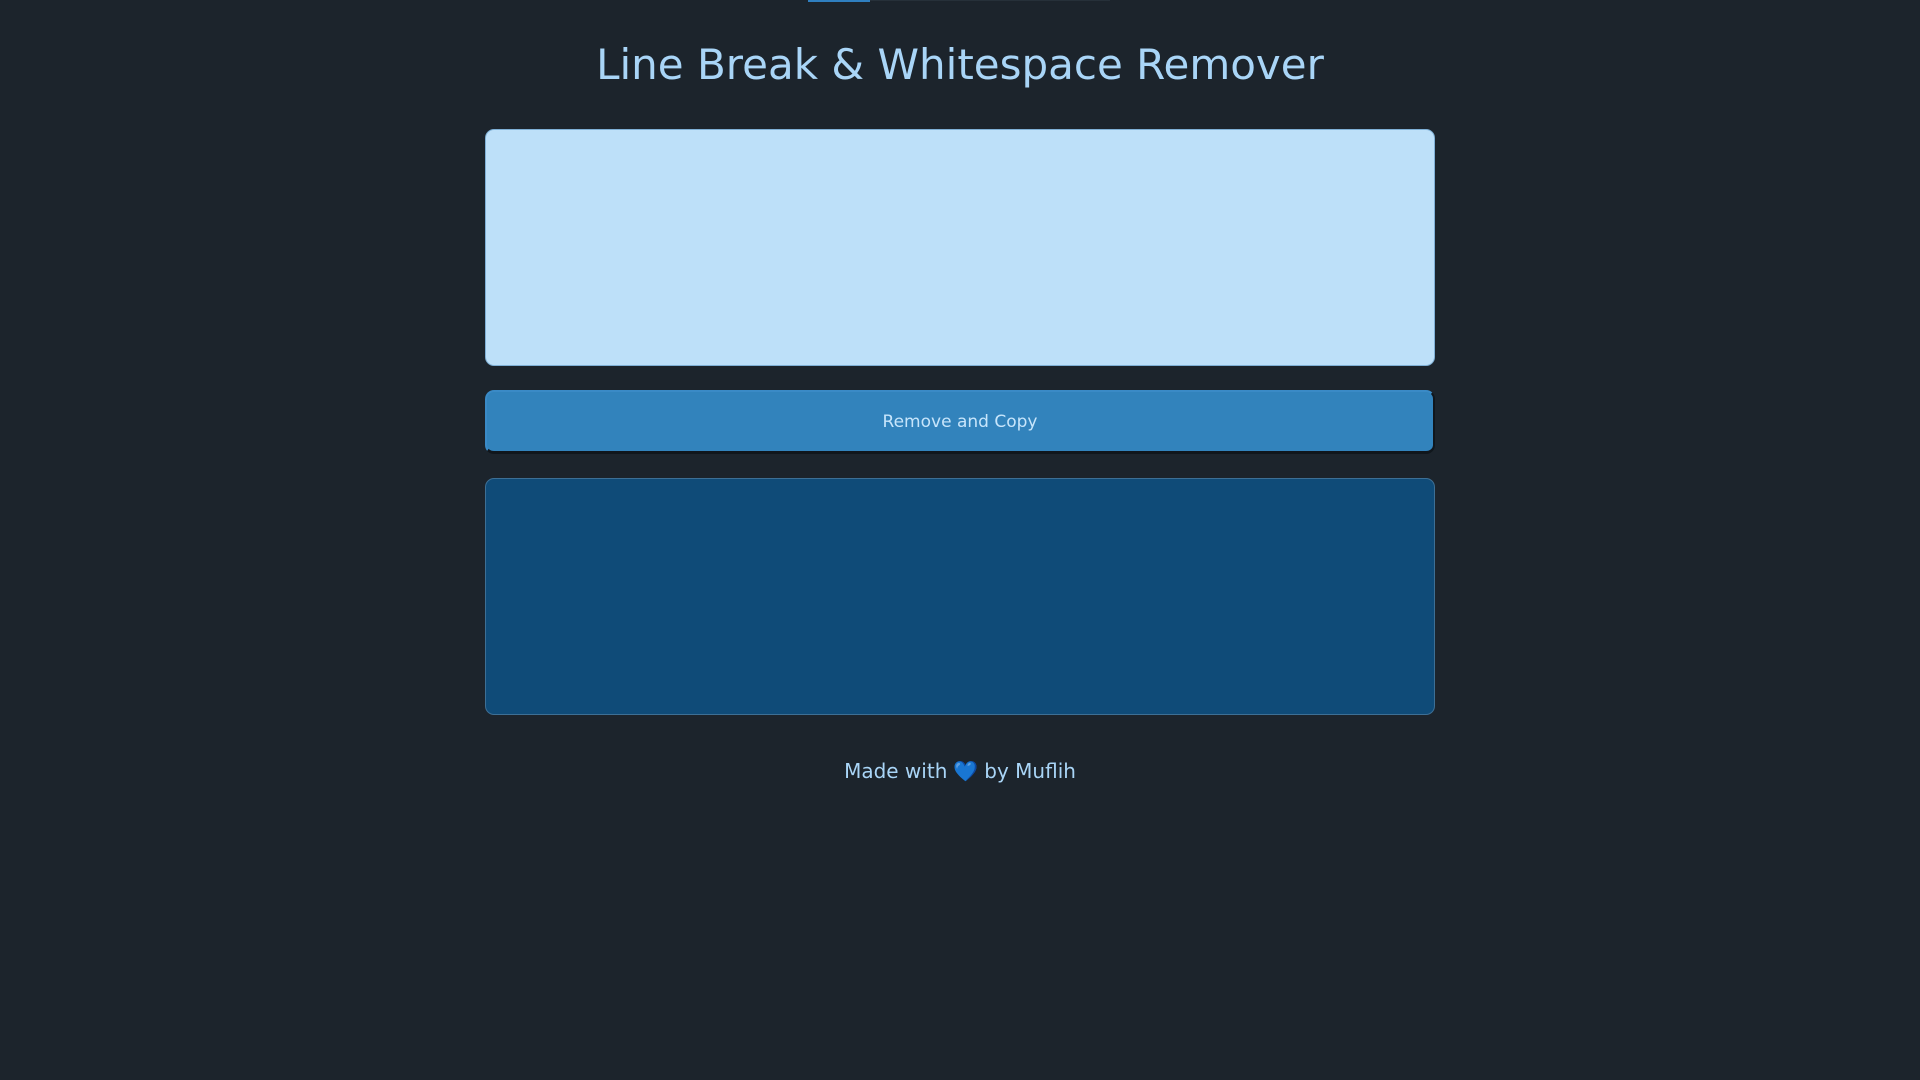 The width and height of the screenshot is (1920, 1080). I want to click on page-title: Line Break & Whitespace Remover, so click(960, 64).